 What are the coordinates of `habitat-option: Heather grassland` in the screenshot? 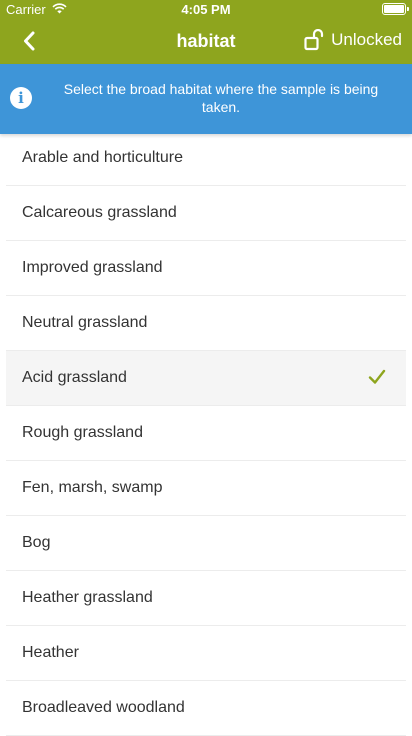 It's located at (206, 598).